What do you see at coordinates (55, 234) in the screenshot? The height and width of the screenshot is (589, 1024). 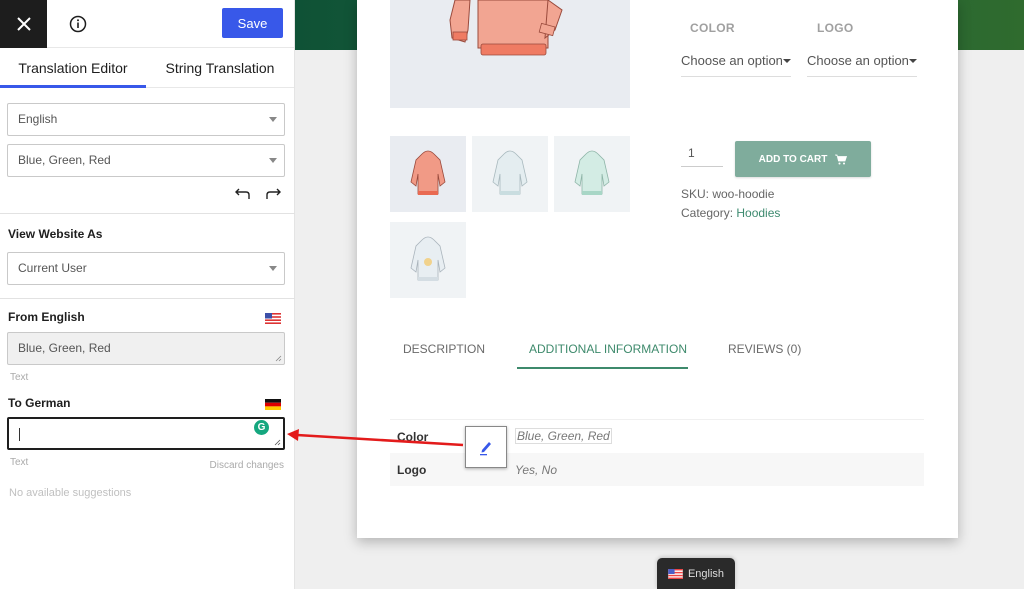 I see `view-as-label: View Website As` at bounding box center [55, 234].